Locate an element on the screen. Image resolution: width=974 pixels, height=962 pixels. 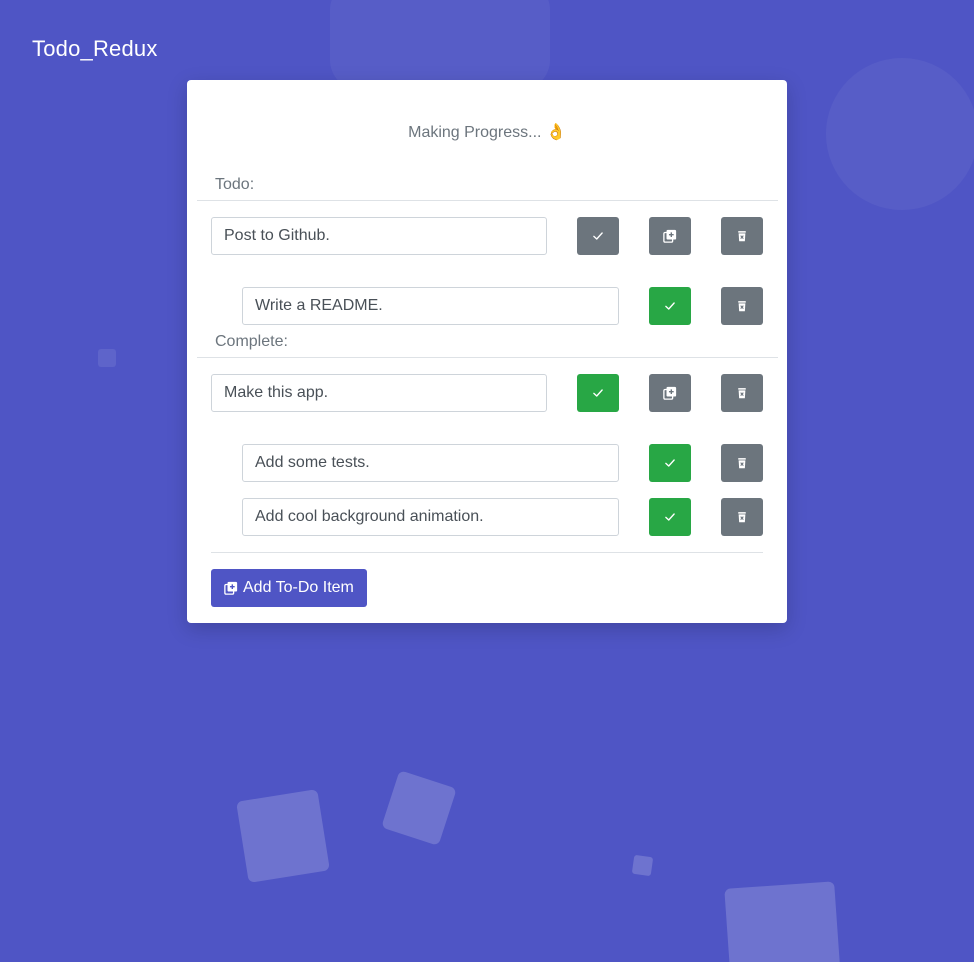
app-title: Todo_Redux is located at coordinates (95, 48).